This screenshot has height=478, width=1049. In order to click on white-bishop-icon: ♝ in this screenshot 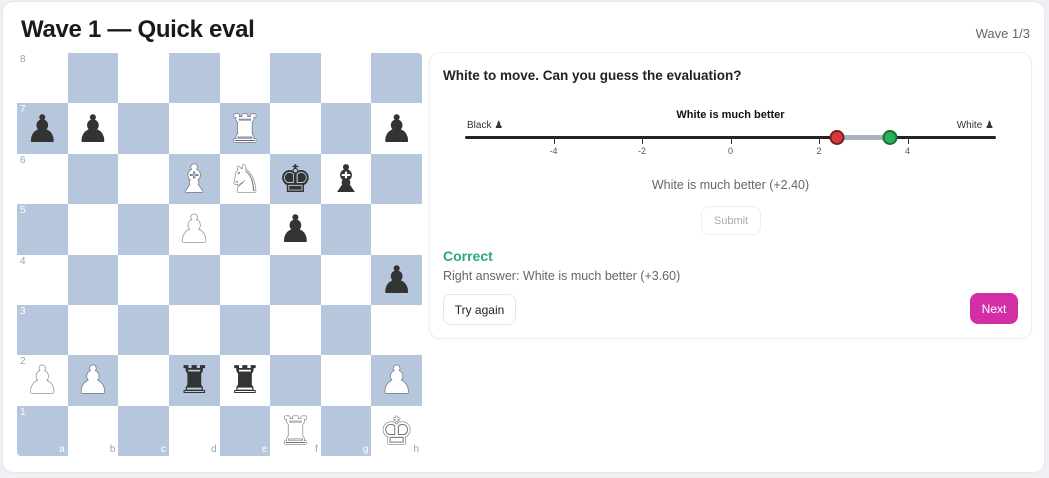, I will do `click(194, 179)`.